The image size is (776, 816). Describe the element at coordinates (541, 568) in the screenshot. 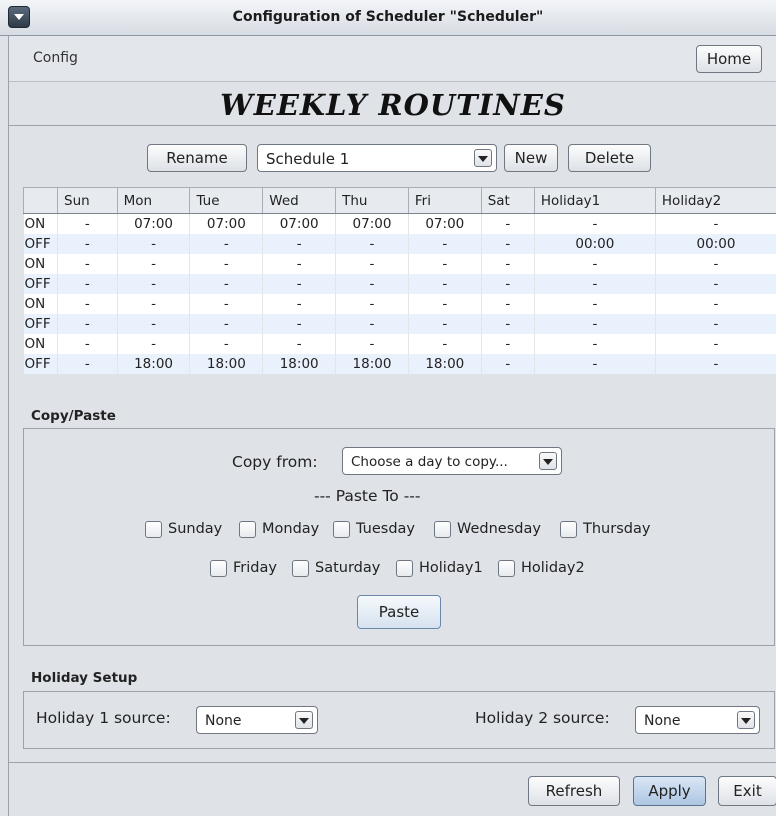

I see `checkbox-holiday2: Holiday2` at that location.